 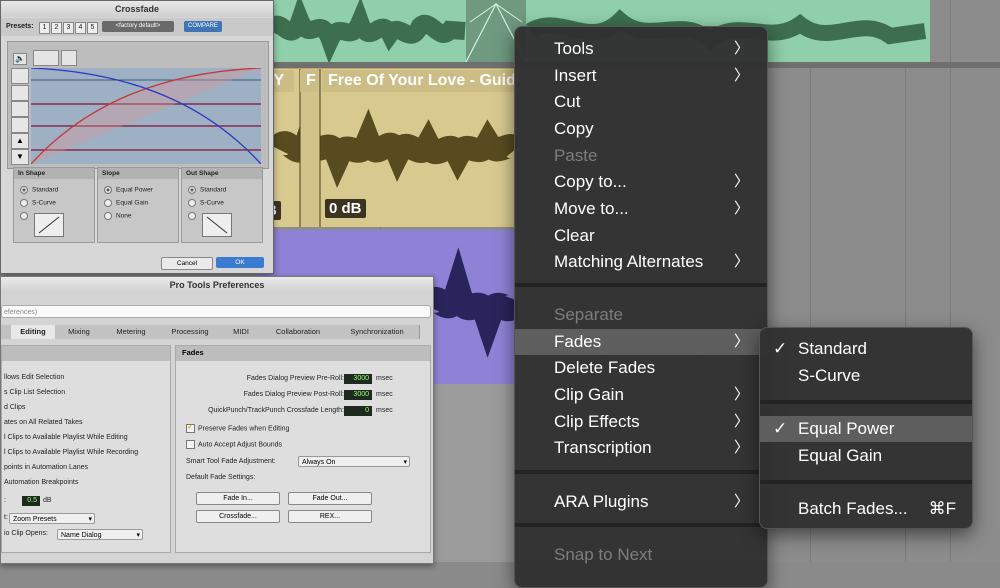 I want to click on presets-label: Presets:, so click(x=20, y=26).